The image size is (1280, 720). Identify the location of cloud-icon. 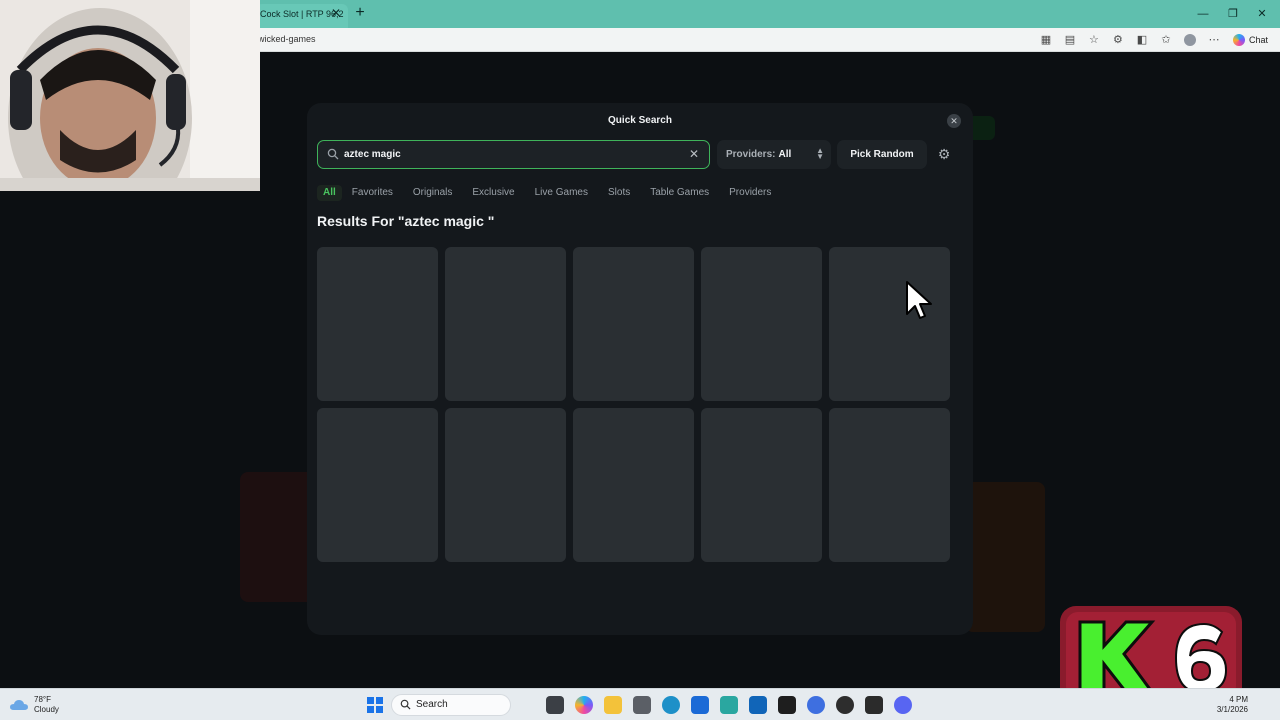
(19, 705).